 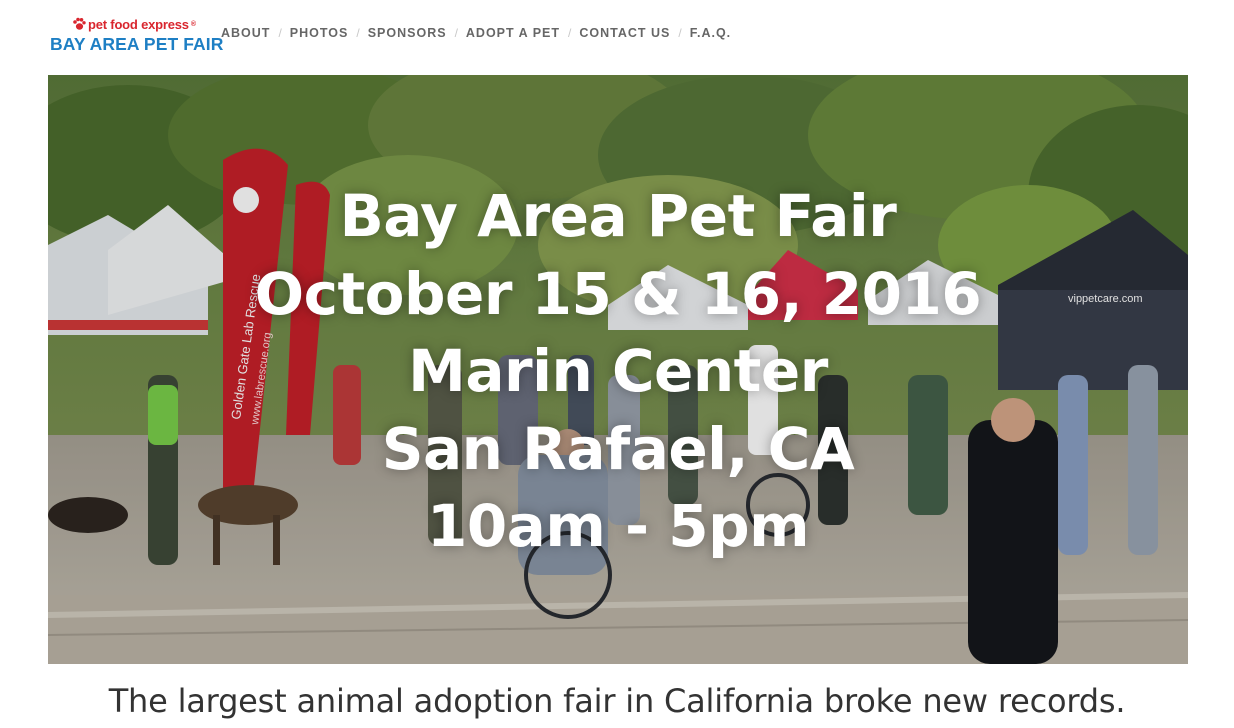 What do you see at coordinates (245, 33) in the screenshot?
I see `nav-about: ABOUT` at bounding box center [245, 33].